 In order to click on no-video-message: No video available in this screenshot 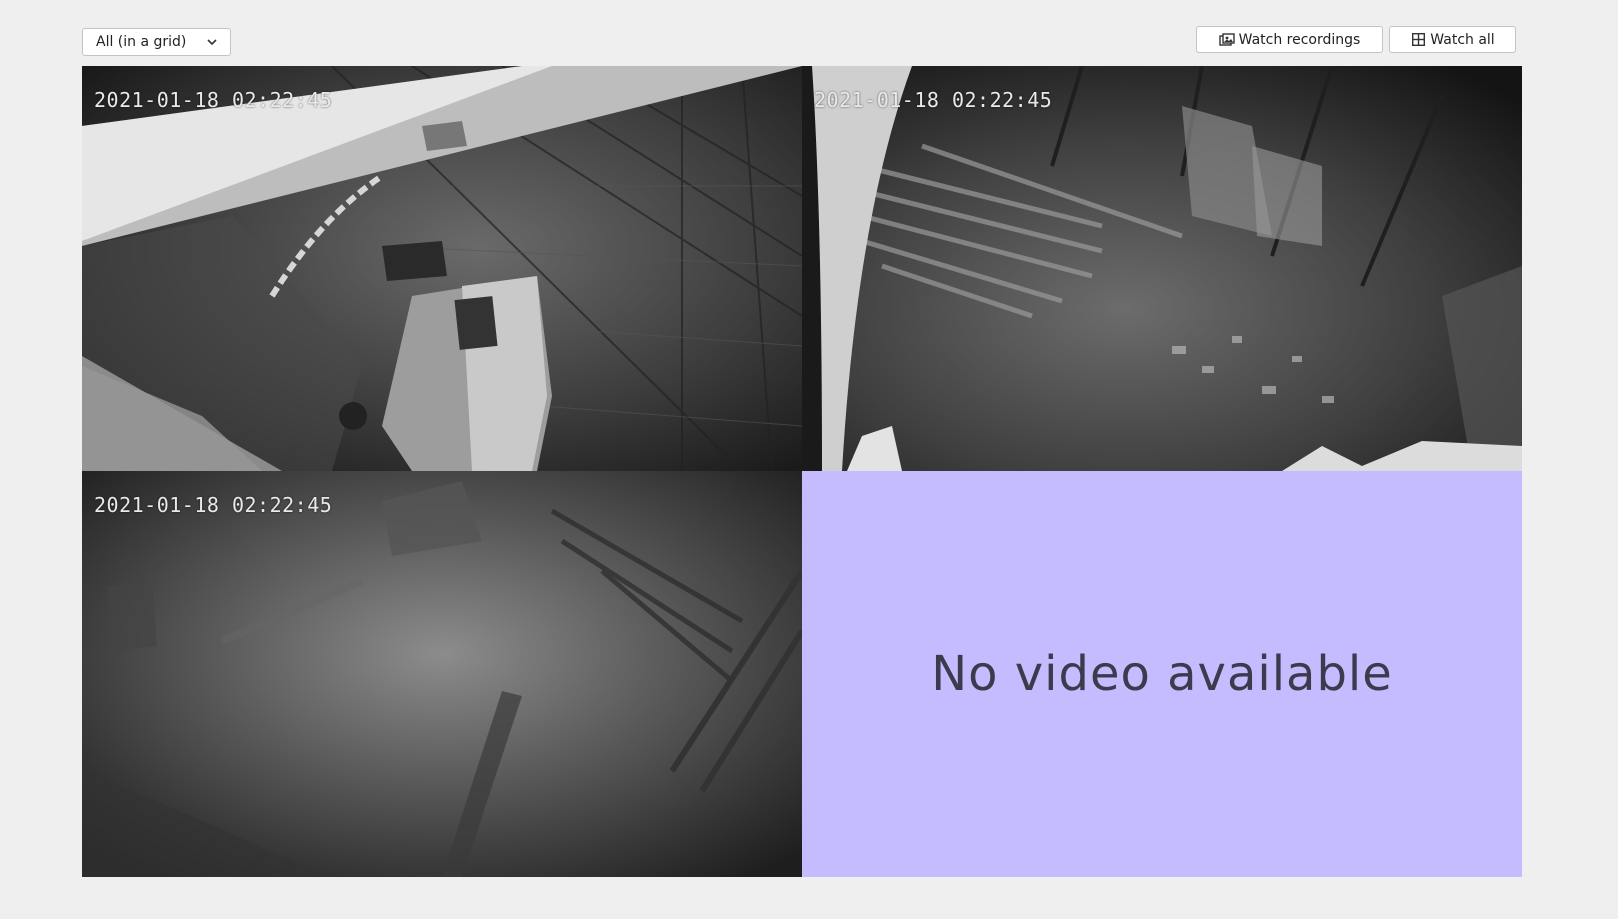, I will do `click(1162, 674)`.